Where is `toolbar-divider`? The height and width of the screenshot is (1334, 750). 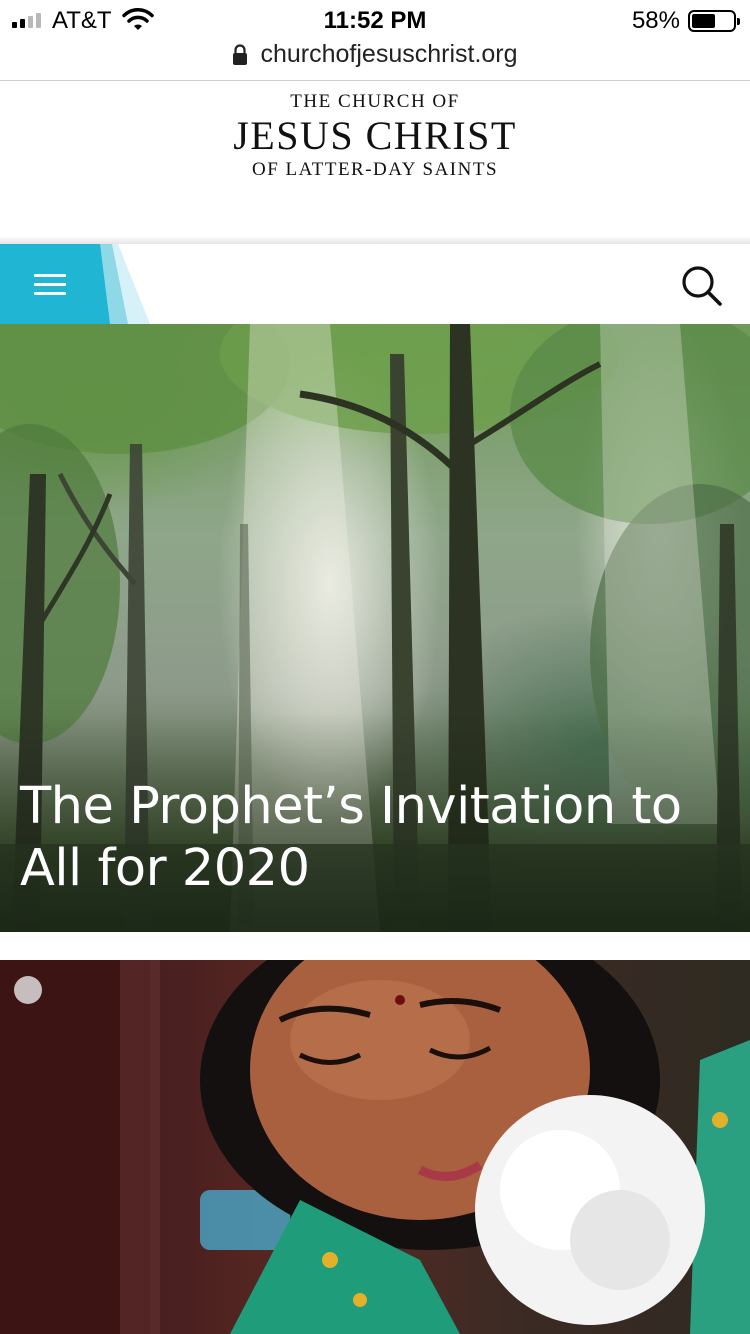 toolbar-divider is located at coordinates (375, 80).